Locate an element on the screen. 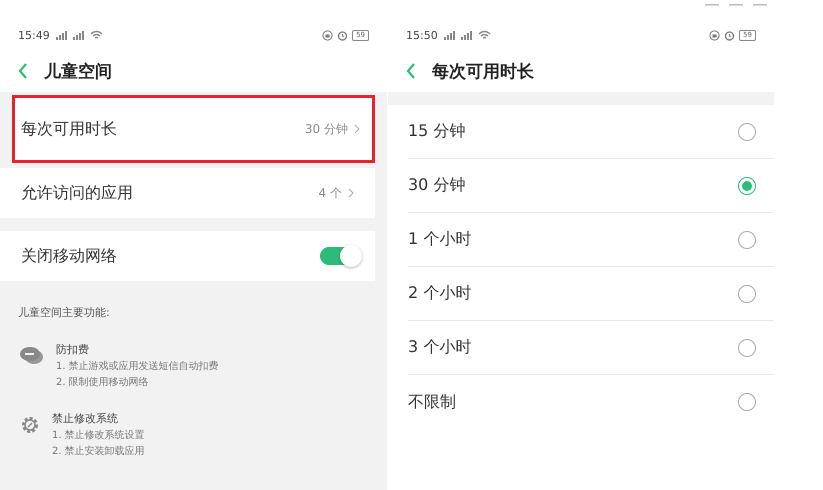 Image resolution: width=823 pixels, height=490 pixels. status-time: 15:50 is located at coordinates (422, 35).